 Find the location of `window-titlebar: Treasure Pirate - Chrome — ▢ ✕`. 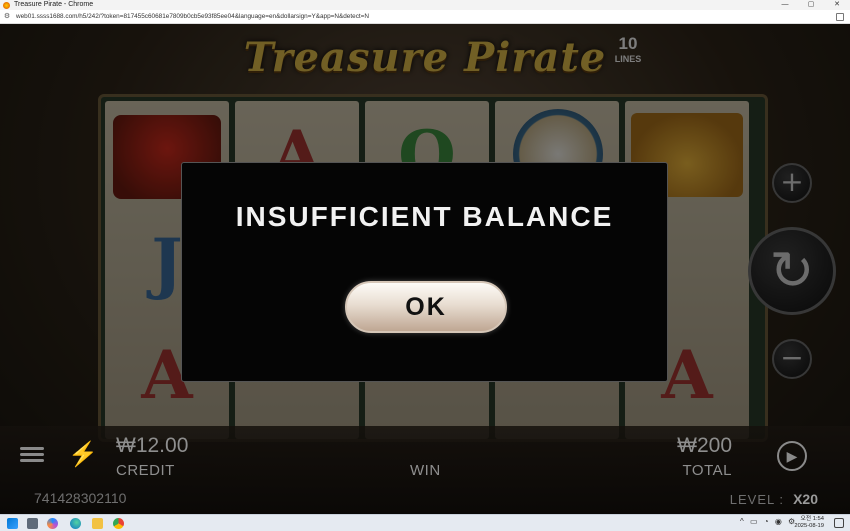

window-titlebar: Treasure Pirate - Chrome — ▢ ✕ is located at coordinates (425, 5).